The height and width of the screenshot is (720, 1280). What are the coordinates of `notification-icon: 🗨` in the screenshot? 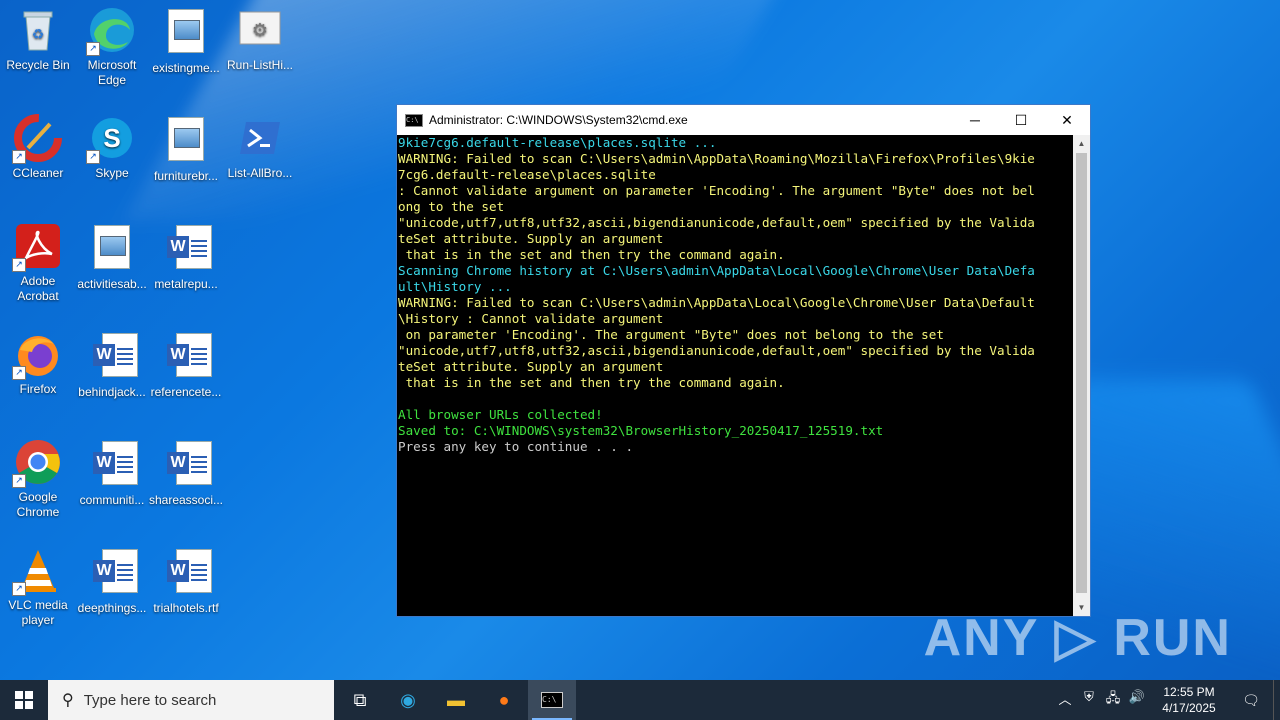 It's located at (1251, 700).